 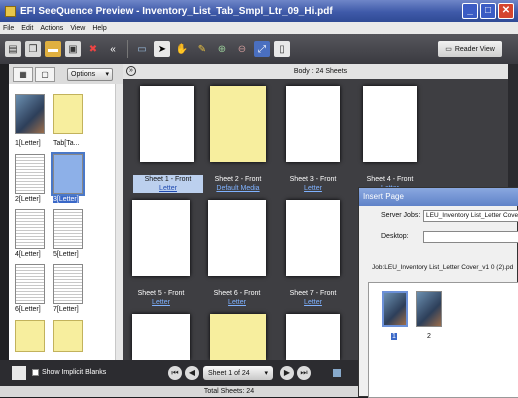 I want to click on sheet-2-thumbnail, so click(x=238, y=124).